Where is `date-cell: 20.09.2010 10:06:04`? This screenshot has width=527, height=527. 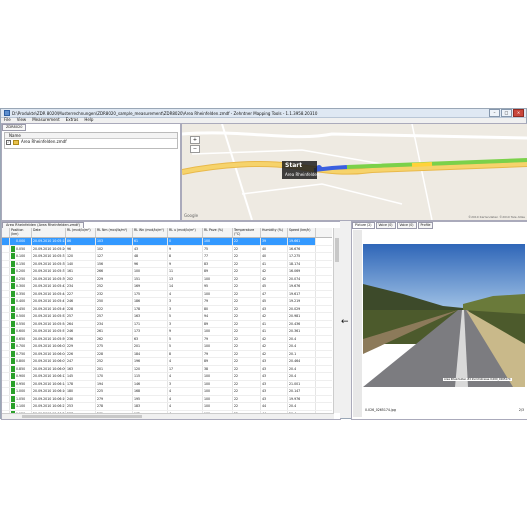 date-cell: 20.09.2010 10:06:04 is located at coordinates (49, 353).